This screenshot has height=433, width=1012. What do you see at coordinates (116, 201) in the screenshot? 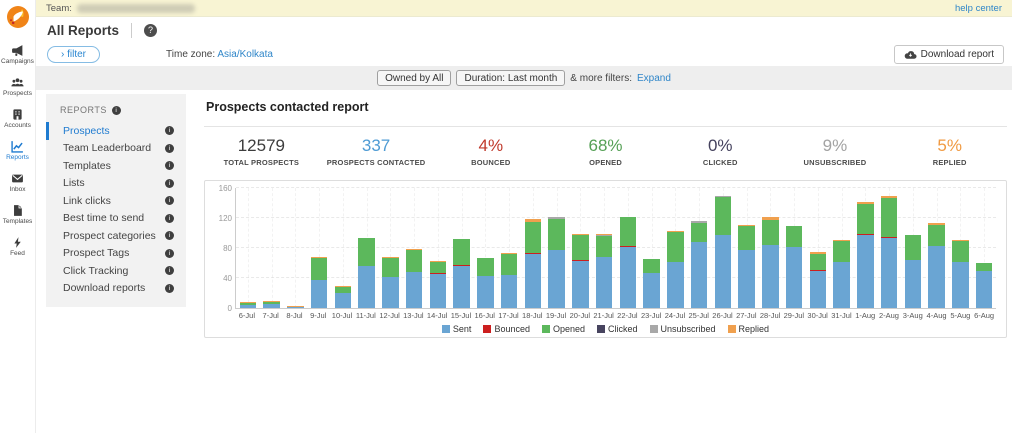
I see `report-list-item: Link clicks i` at bounding box center [116, 201].